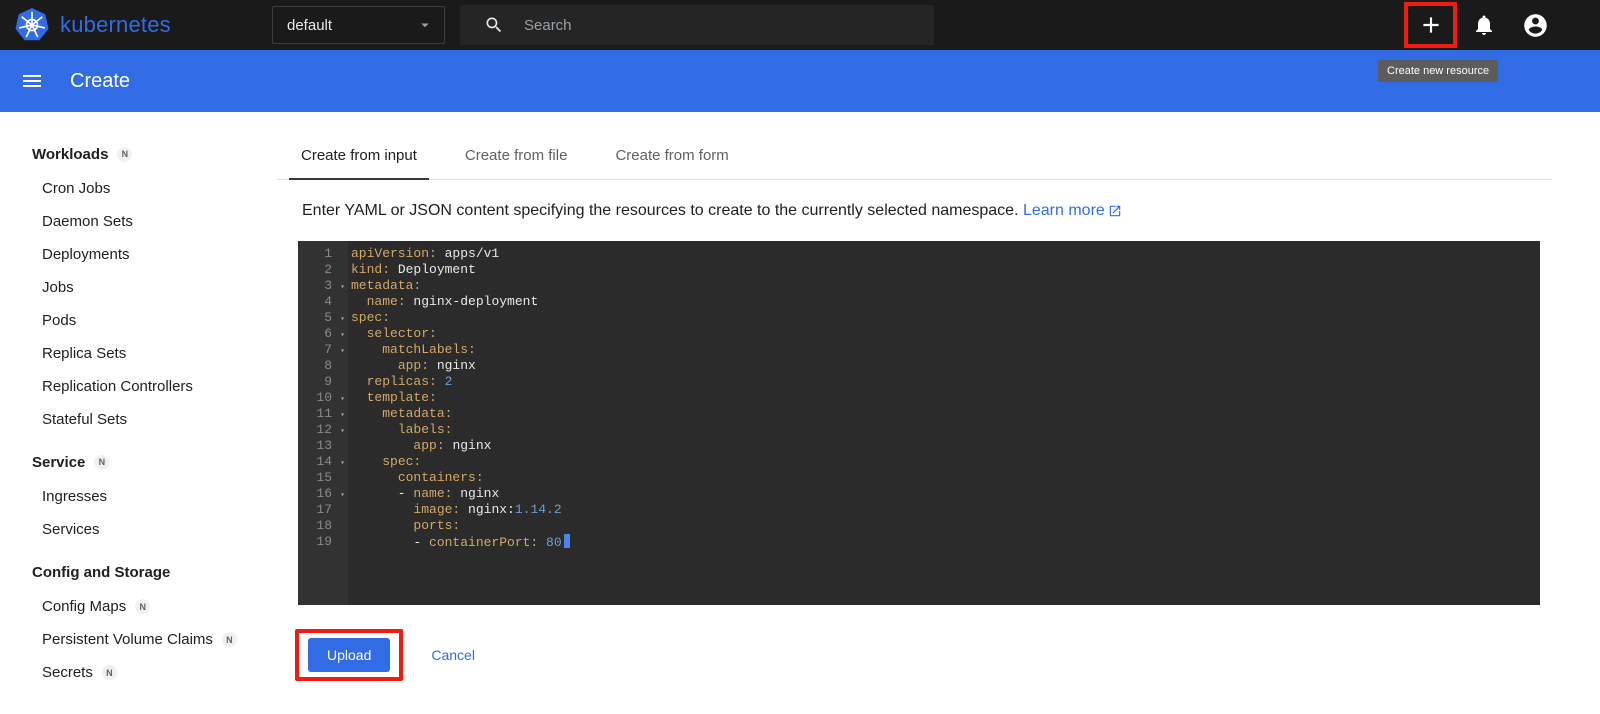  What do you see at coordinates (1535, 25) in the screenshot?
I see `account-button` at bounding box center [1535, 25].